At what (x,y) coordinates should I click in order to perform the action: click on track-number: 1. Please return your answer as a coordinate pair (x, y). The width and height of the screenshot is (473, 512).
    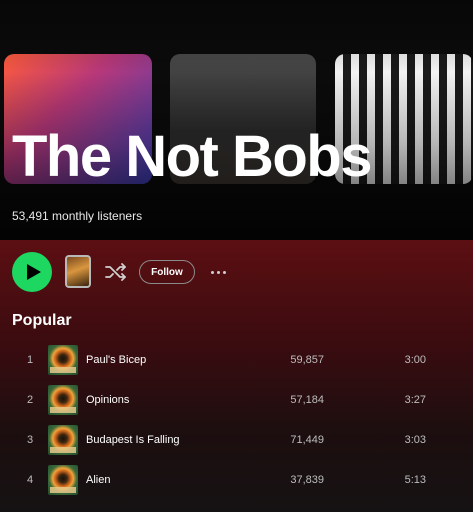
    Looking at the image, I should click on (30, 360).